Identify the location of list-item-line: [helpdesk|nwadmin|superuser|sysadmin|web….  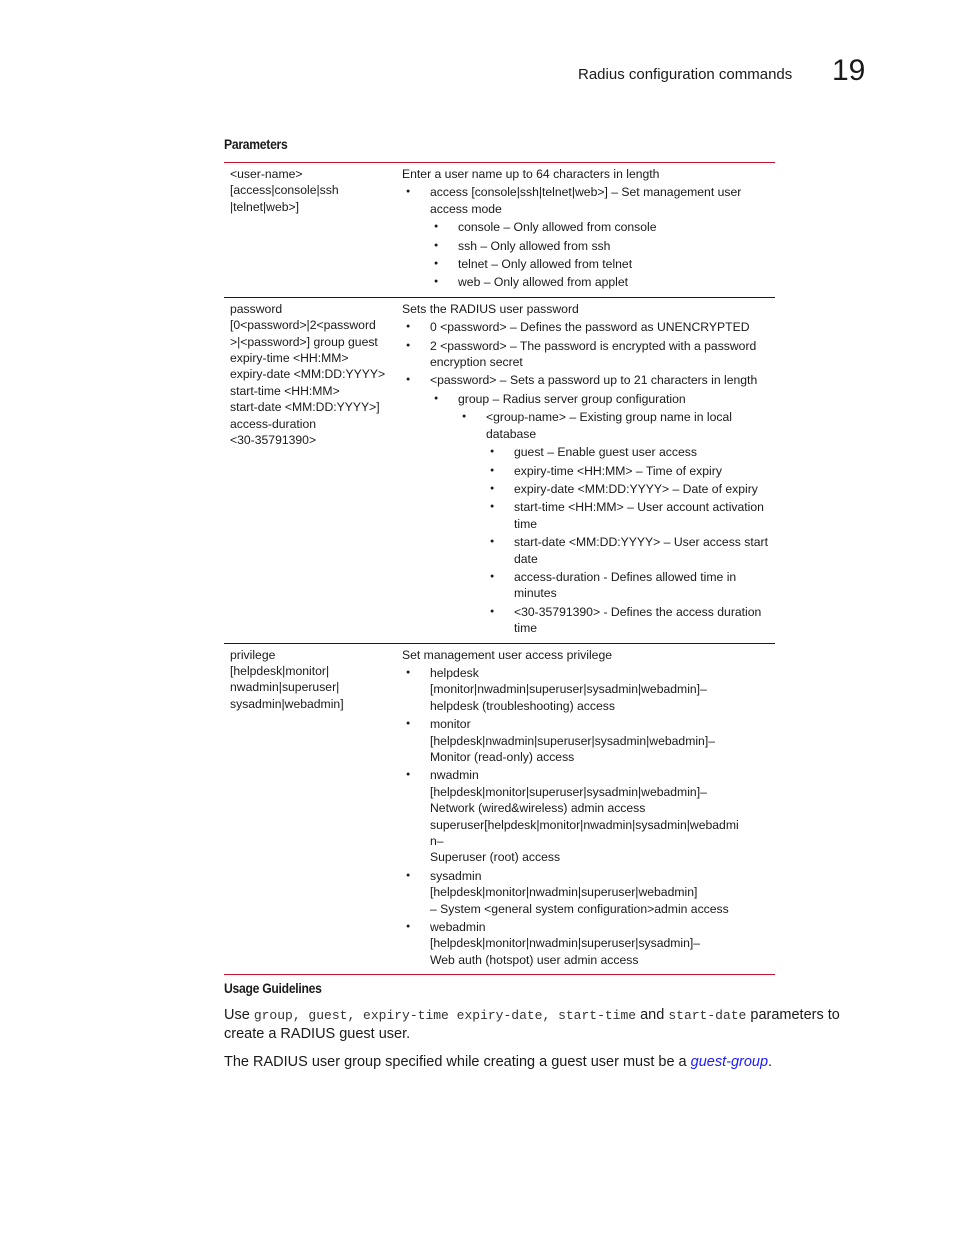
(572, 740).